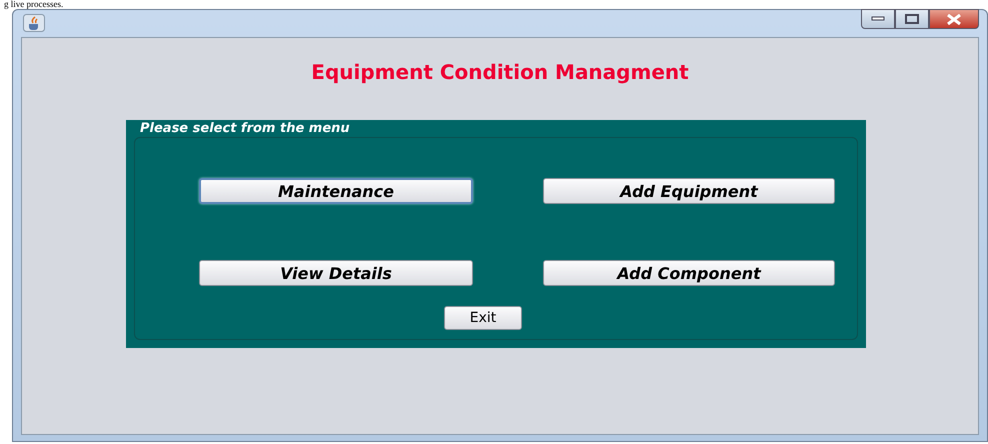  What do you see at coordinates (689, 273) in the screenshot?
I see `menu-button: Add Component` at bounding box center [689, 273].